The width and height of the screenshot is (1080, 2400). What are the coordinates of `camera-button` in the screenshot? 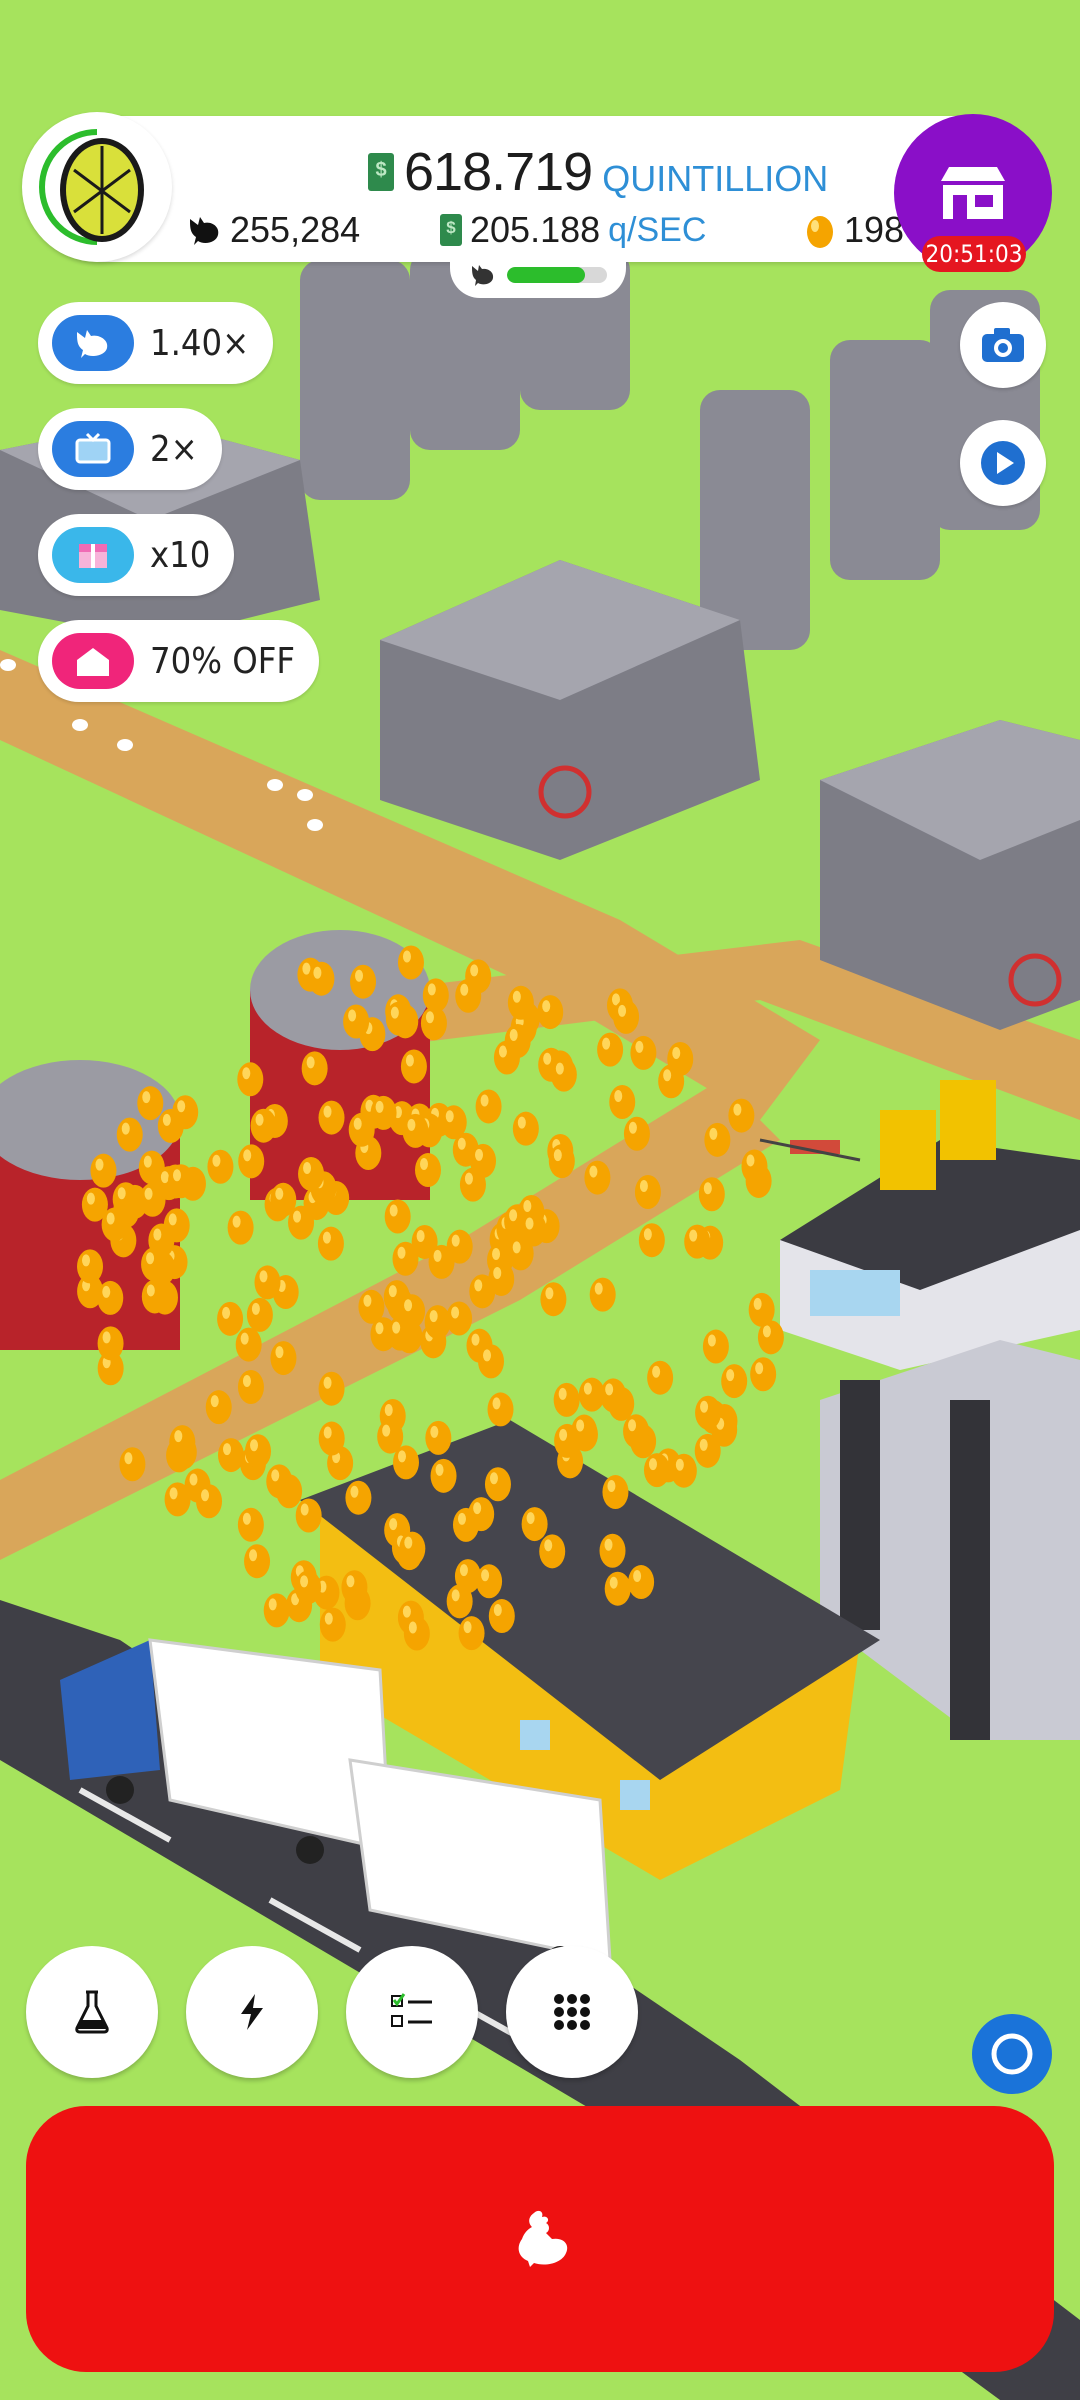 It's located at (1003, 345).